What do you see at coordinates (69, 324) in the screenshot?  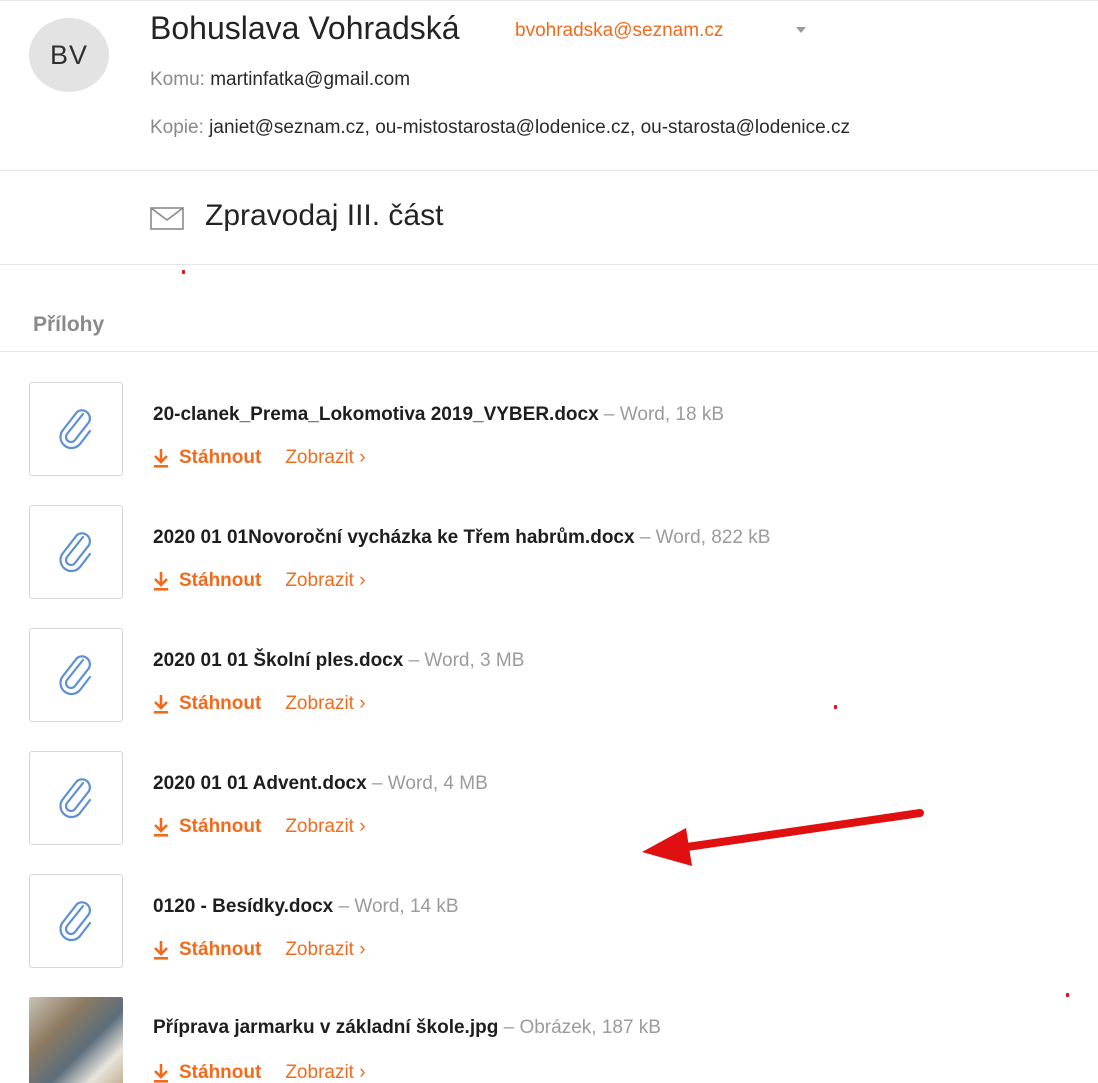 I see `attachments-heading: Přílohy` at bounding box center [69, 324].